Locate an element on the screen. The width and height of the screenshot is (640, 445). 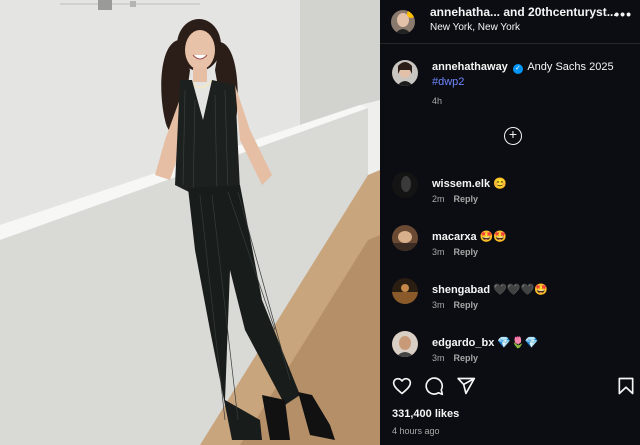
action-bar is located at coordinates (510, 386).